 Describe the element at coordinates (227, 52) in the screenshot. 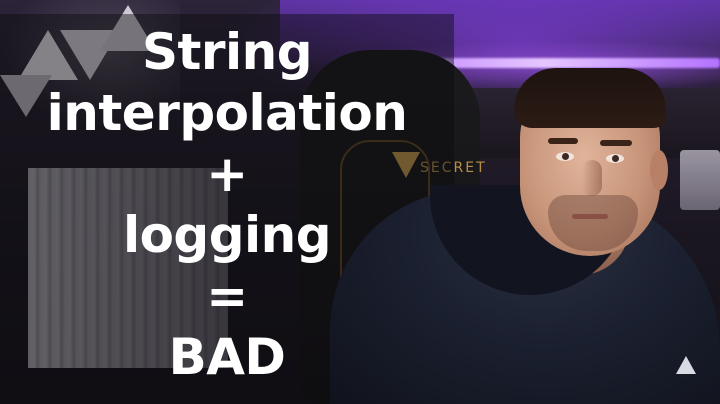

I see `title-line: String` at that location.